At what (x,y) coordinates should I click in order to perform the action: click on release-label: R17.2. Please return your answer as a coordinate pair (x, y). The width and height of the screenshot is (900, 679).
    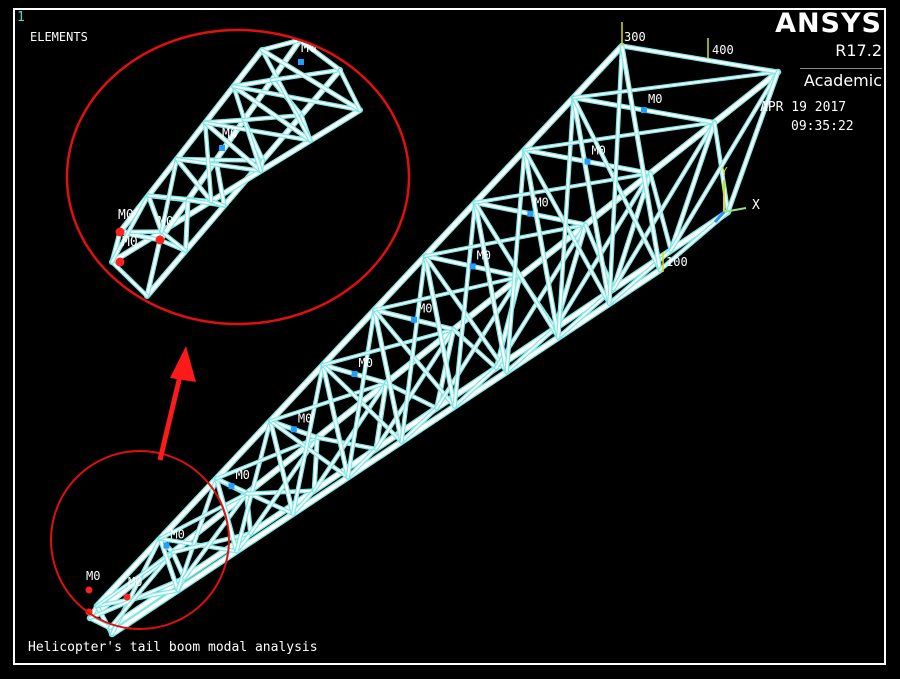
    Looking at the image, I should click on (858, 50).